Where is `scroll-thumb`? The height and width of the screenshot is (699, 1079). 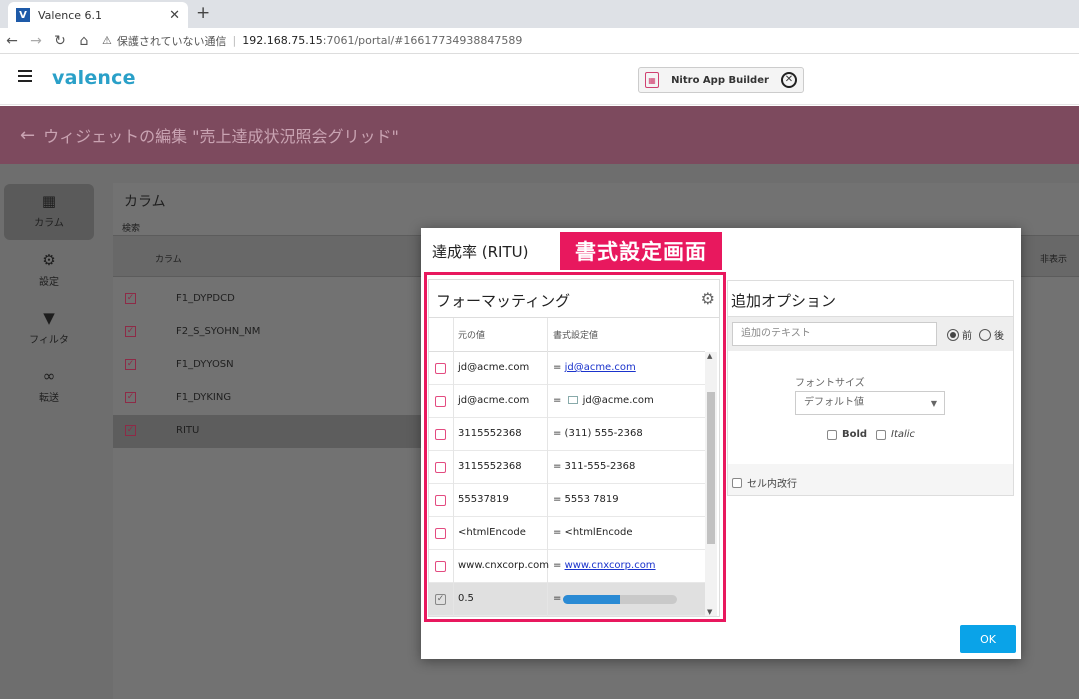 scroll-thumb is located at coordinates (711, 468).